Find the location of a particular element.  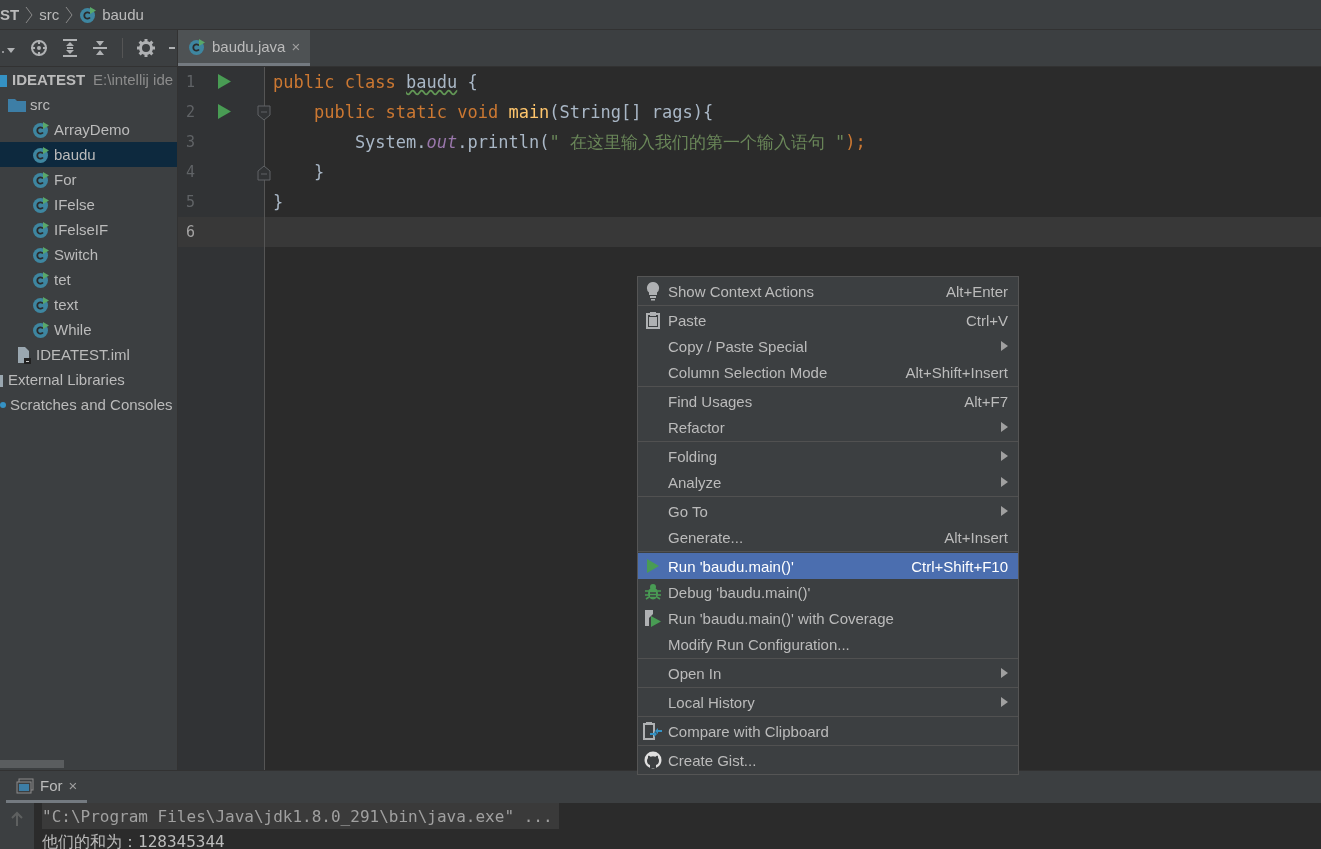

shortcut: Ctrl+Shift+F10 is located at coordinates (959, 566).